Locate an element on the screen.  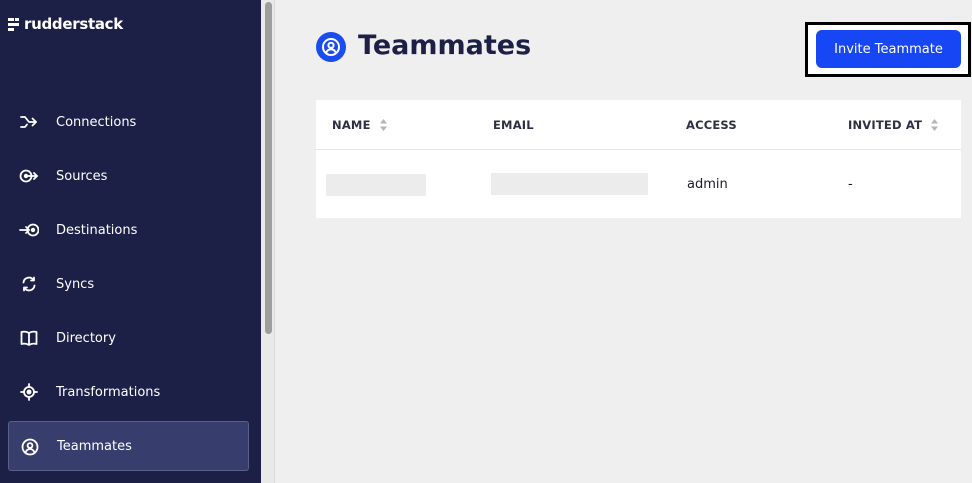
sidebar-scrollbar is located at coordinates (268, 241).